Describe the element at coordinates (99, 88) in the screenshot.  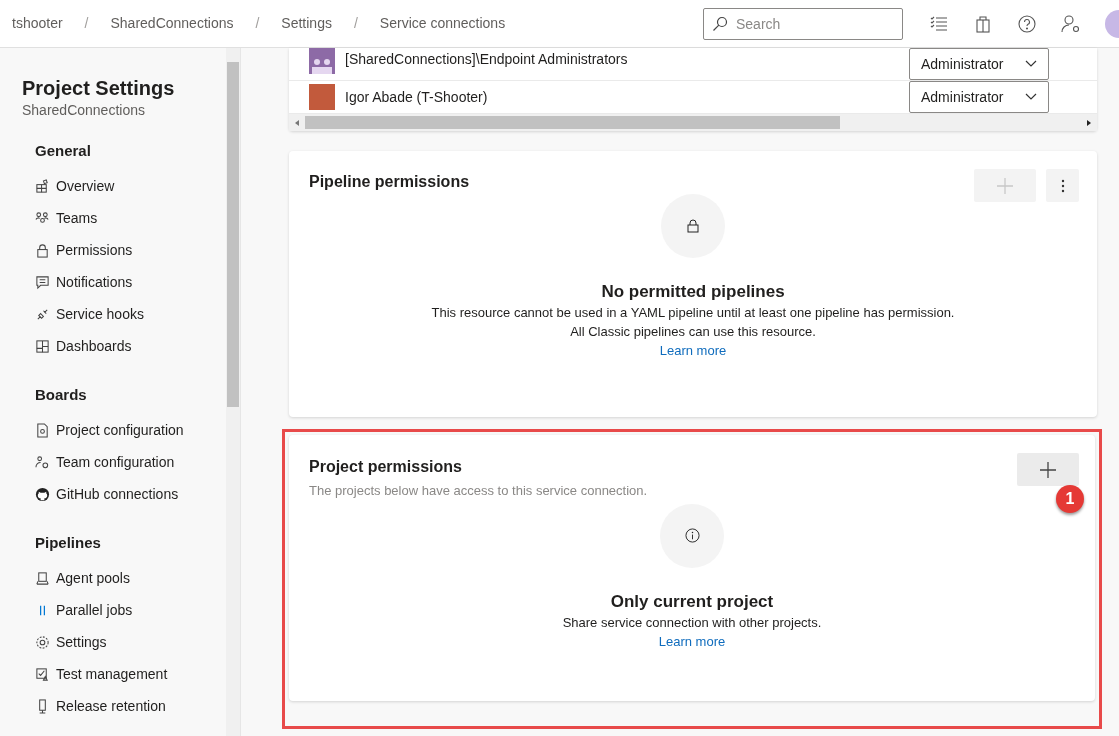
I see `sidebar-title: Project Settings` at that location.